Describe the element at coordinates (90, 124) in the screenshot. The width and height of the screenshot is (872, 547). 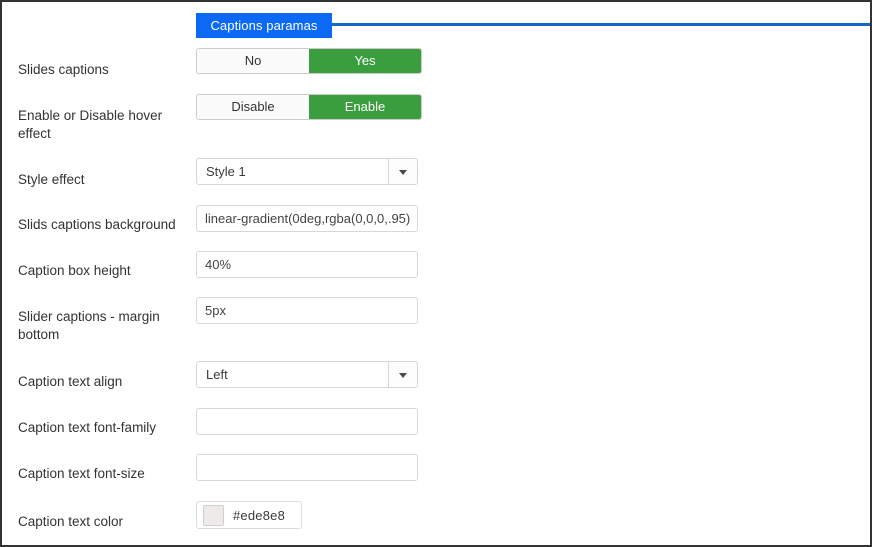
I see `label-hover-effect: Enable or Disable hover effect` at that location.